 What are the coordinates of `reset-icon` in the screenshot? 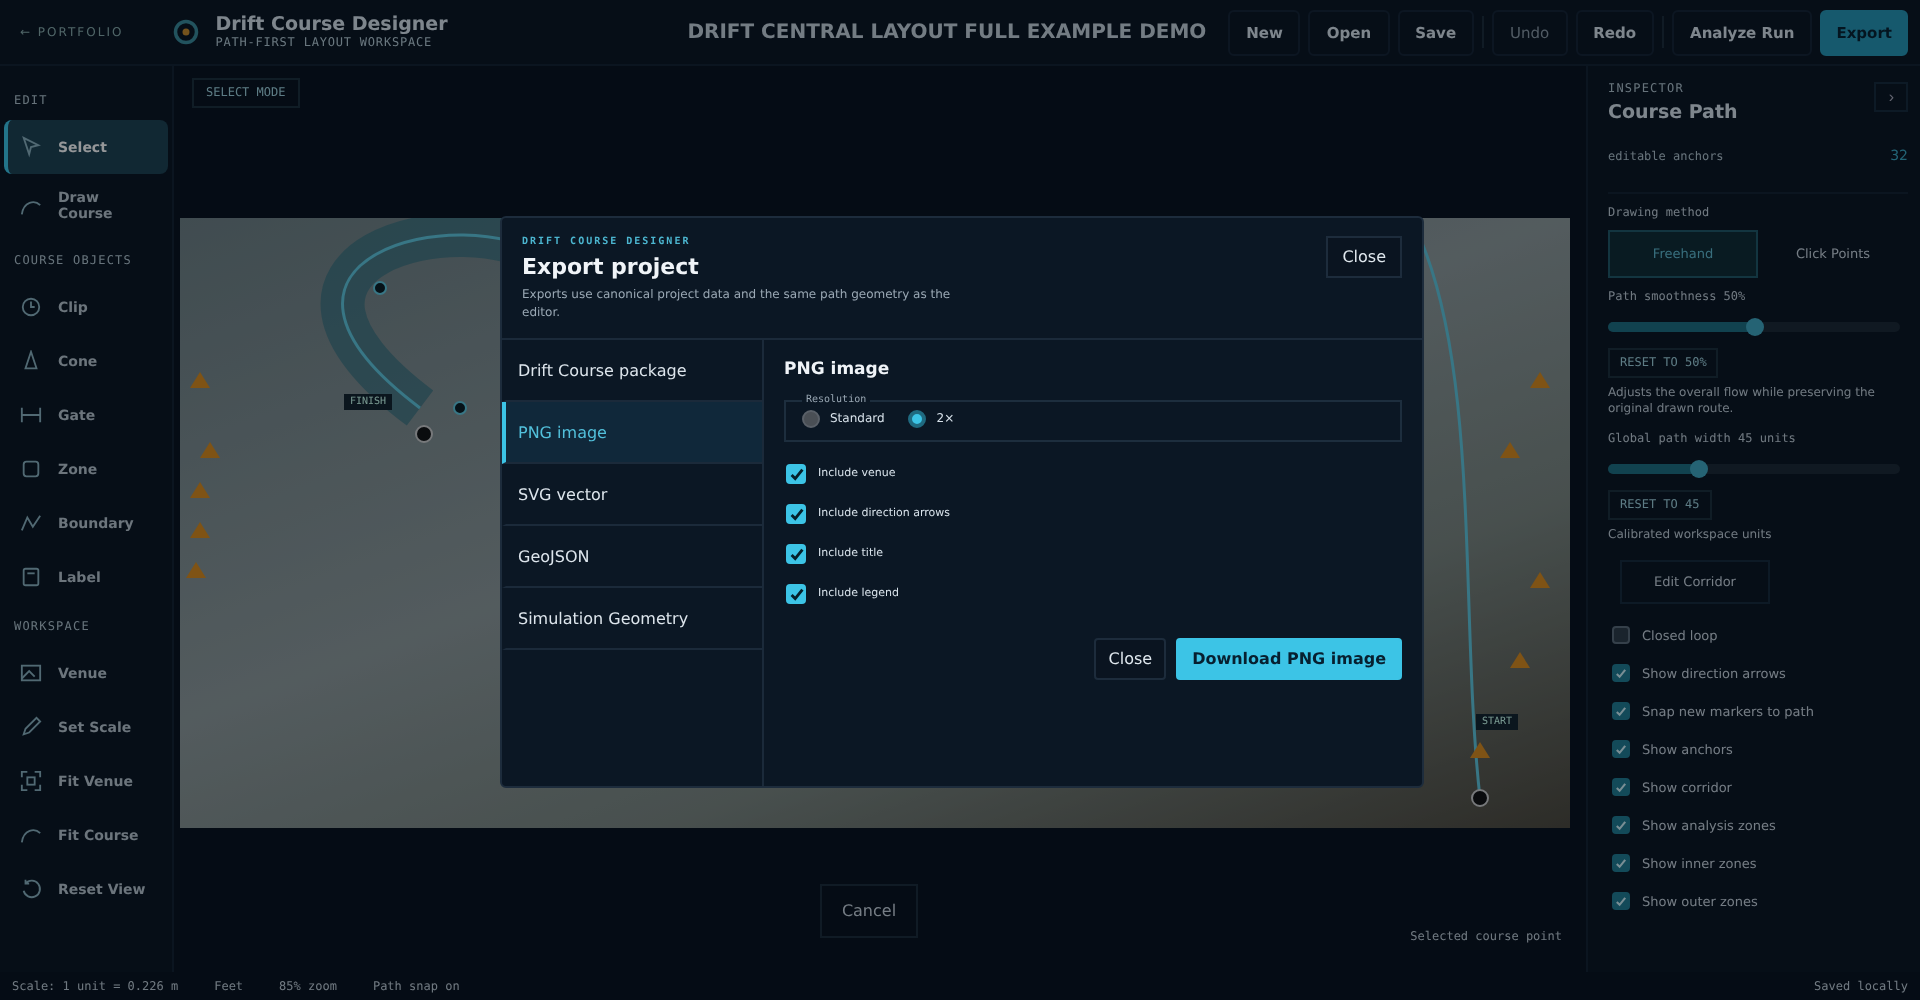 It's located at (31, 889).